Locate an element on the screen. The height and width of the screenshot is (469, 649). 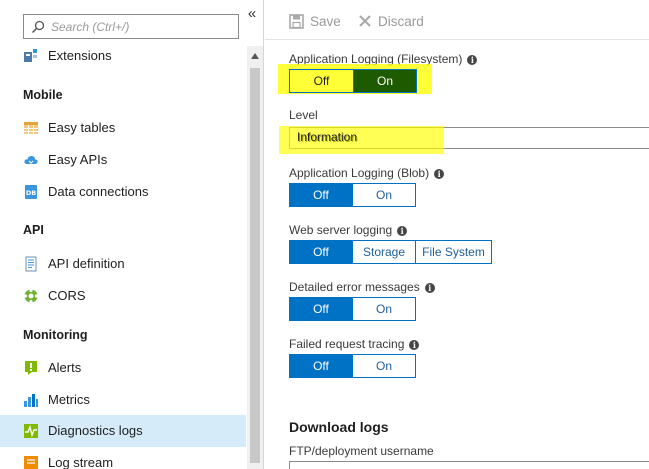
sidebar-item-alerts: Alerts is located at coordinates (123, 368).